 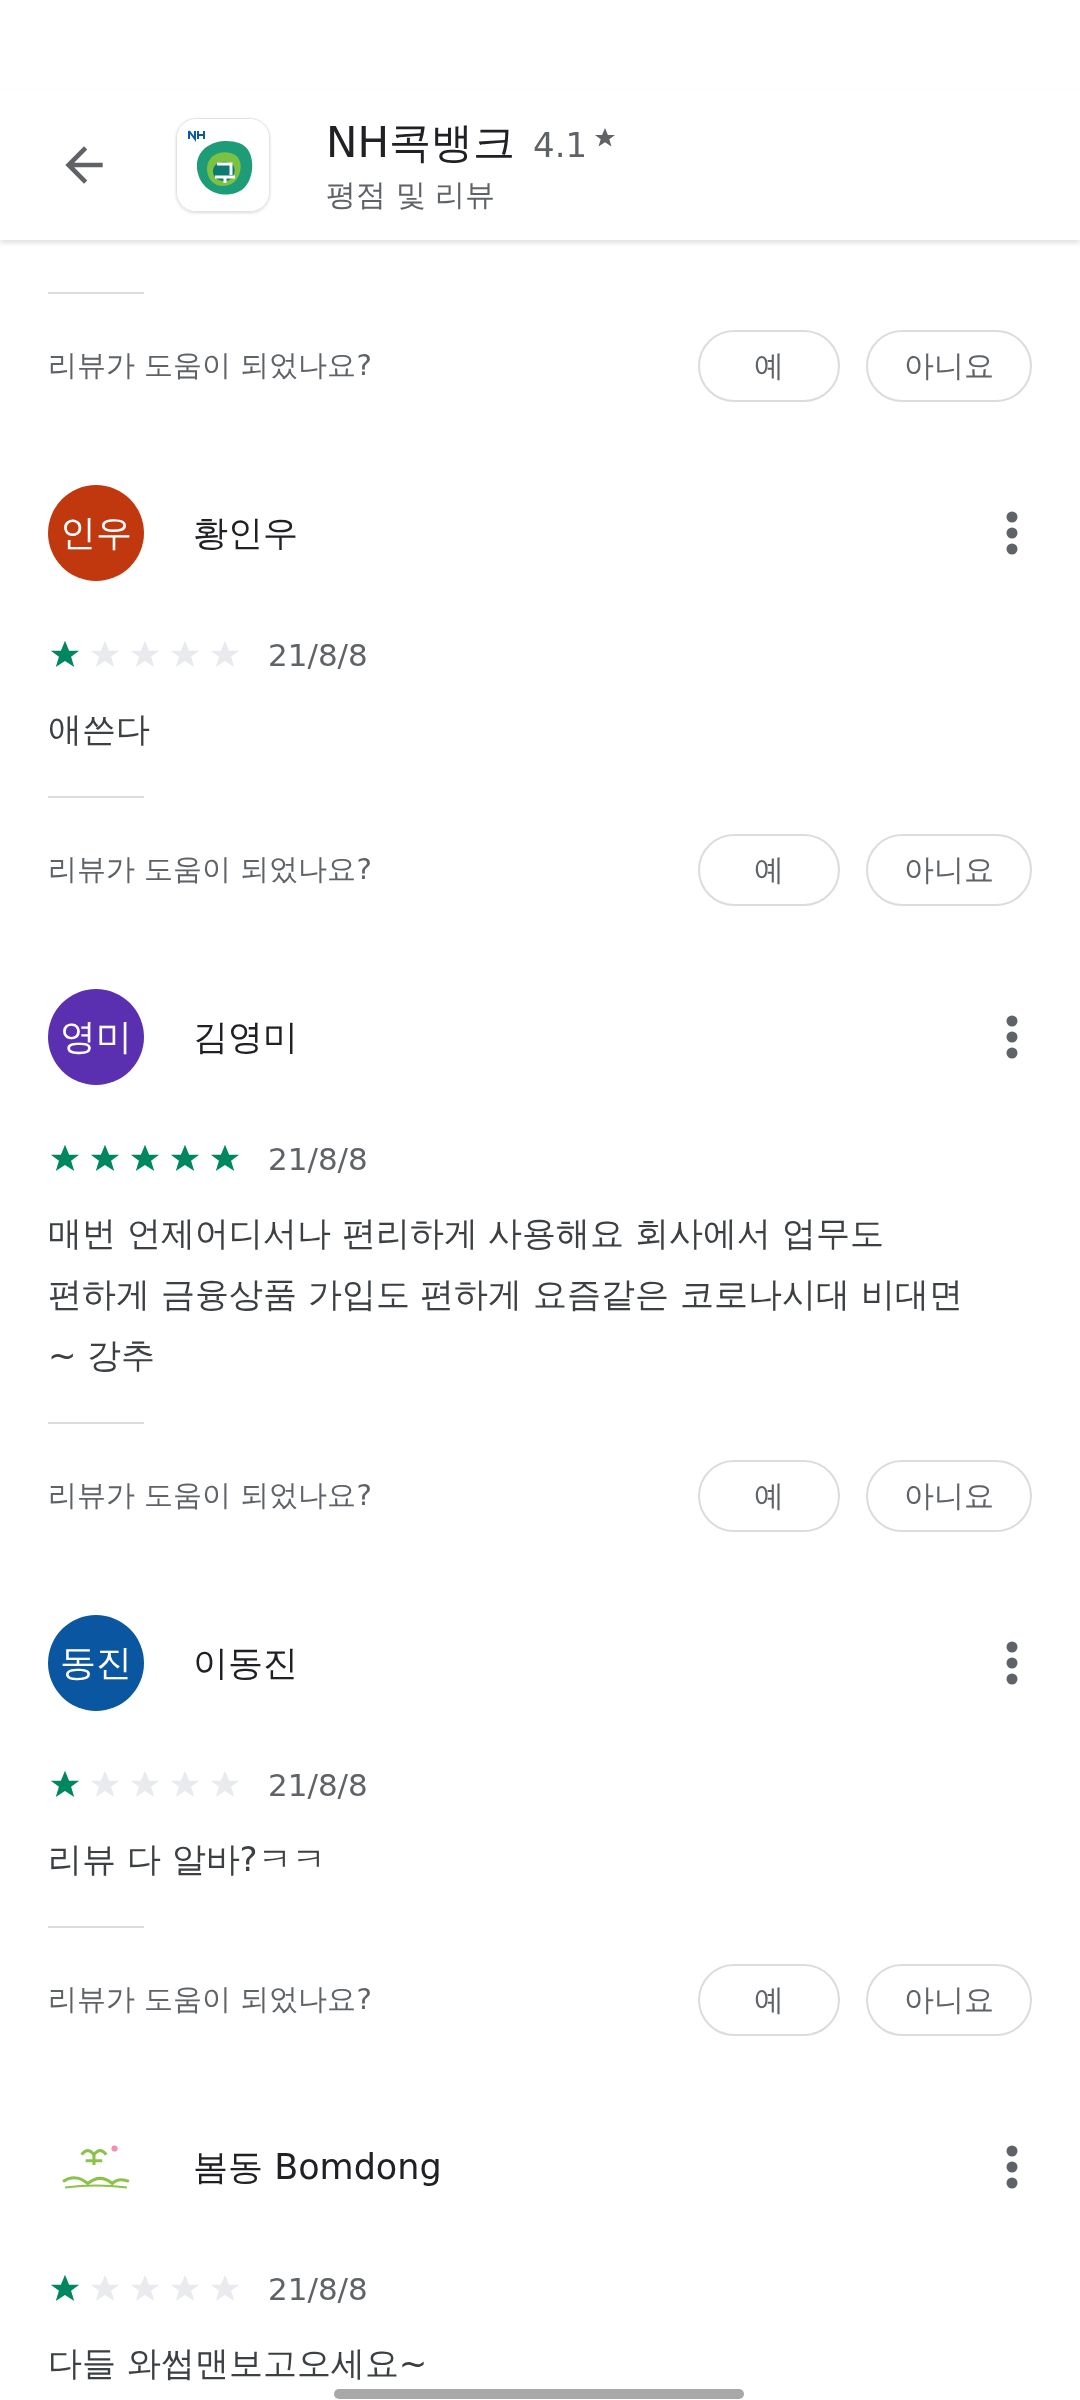 What do you see at coordinates (99, 729) in the screenshot?
I see `review-text: 애쓴다` at bounding box center [99, 729].